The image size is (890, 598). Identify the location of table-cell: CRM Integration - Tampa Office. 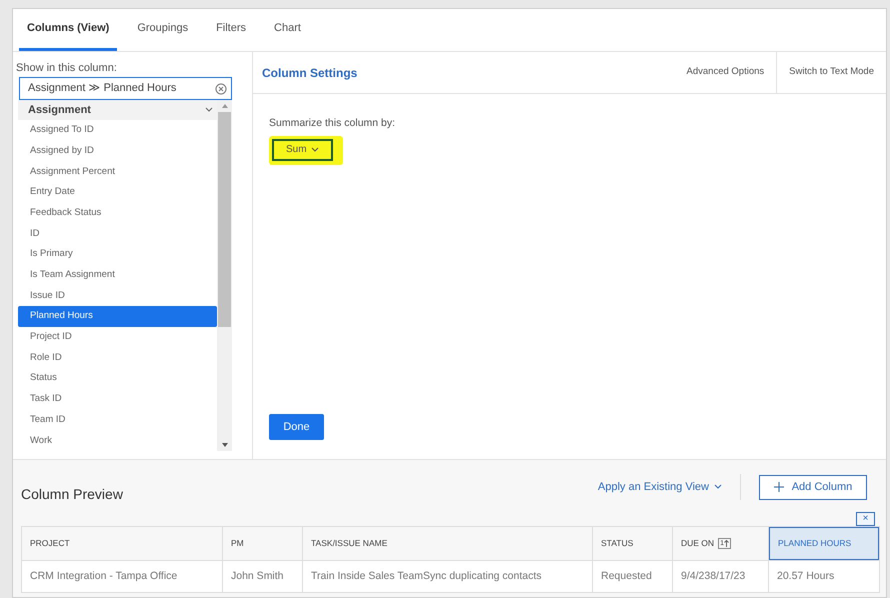
(122, 576).